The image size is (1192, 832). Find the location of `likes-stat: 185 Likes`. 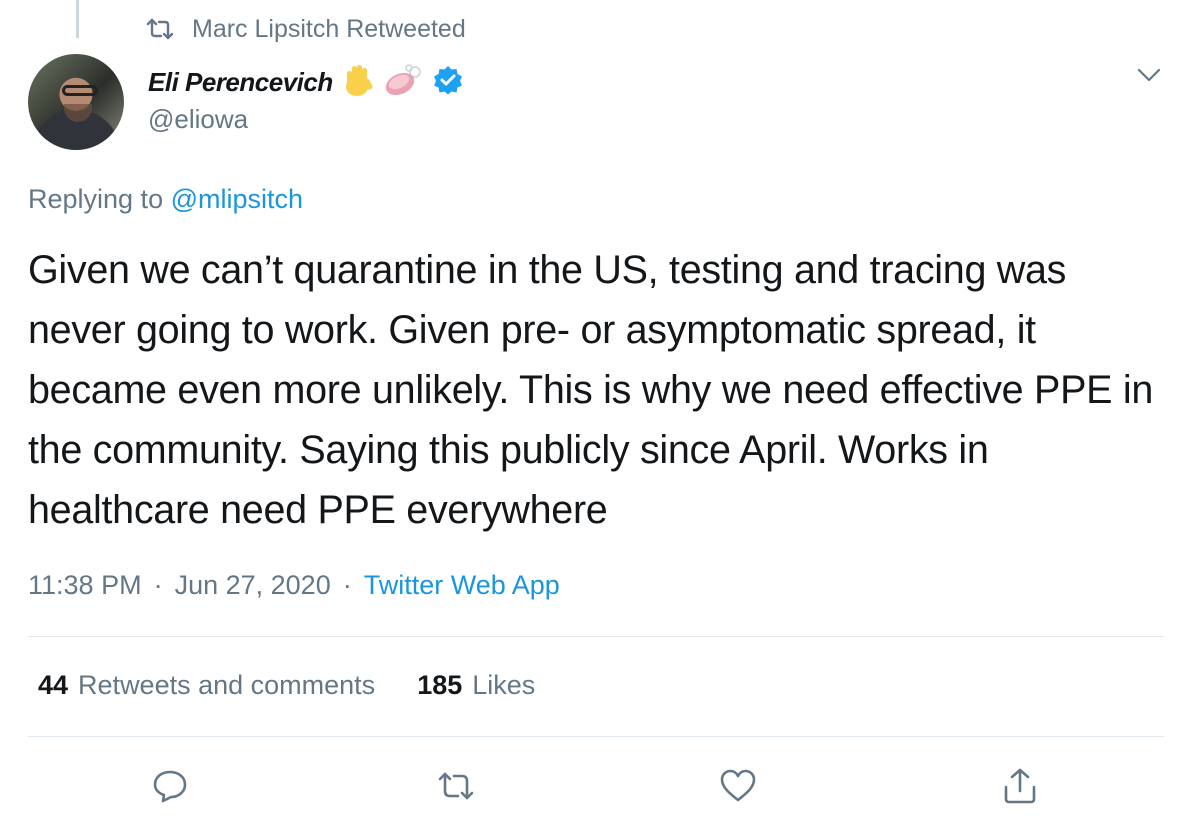

likes-stat: 185 Likes is located at coordinates (476, 685).